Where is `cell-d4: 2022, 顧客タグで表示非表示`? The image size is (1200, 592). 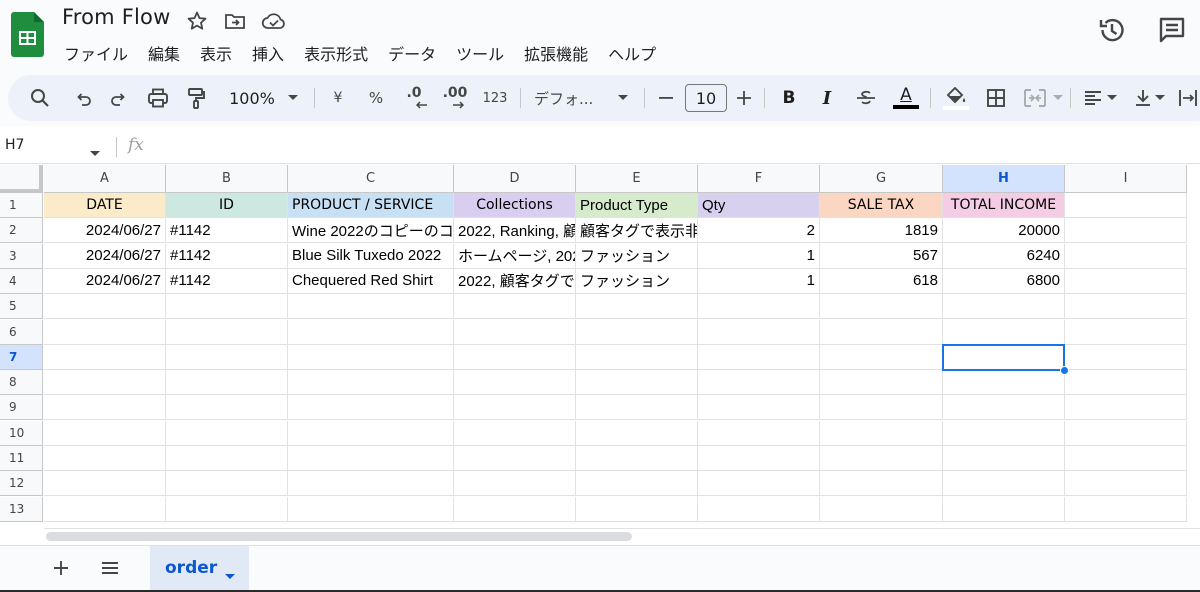
cell-d4: 2022, 顧客タグで表示非表示 is located at coordinates (515, 281).